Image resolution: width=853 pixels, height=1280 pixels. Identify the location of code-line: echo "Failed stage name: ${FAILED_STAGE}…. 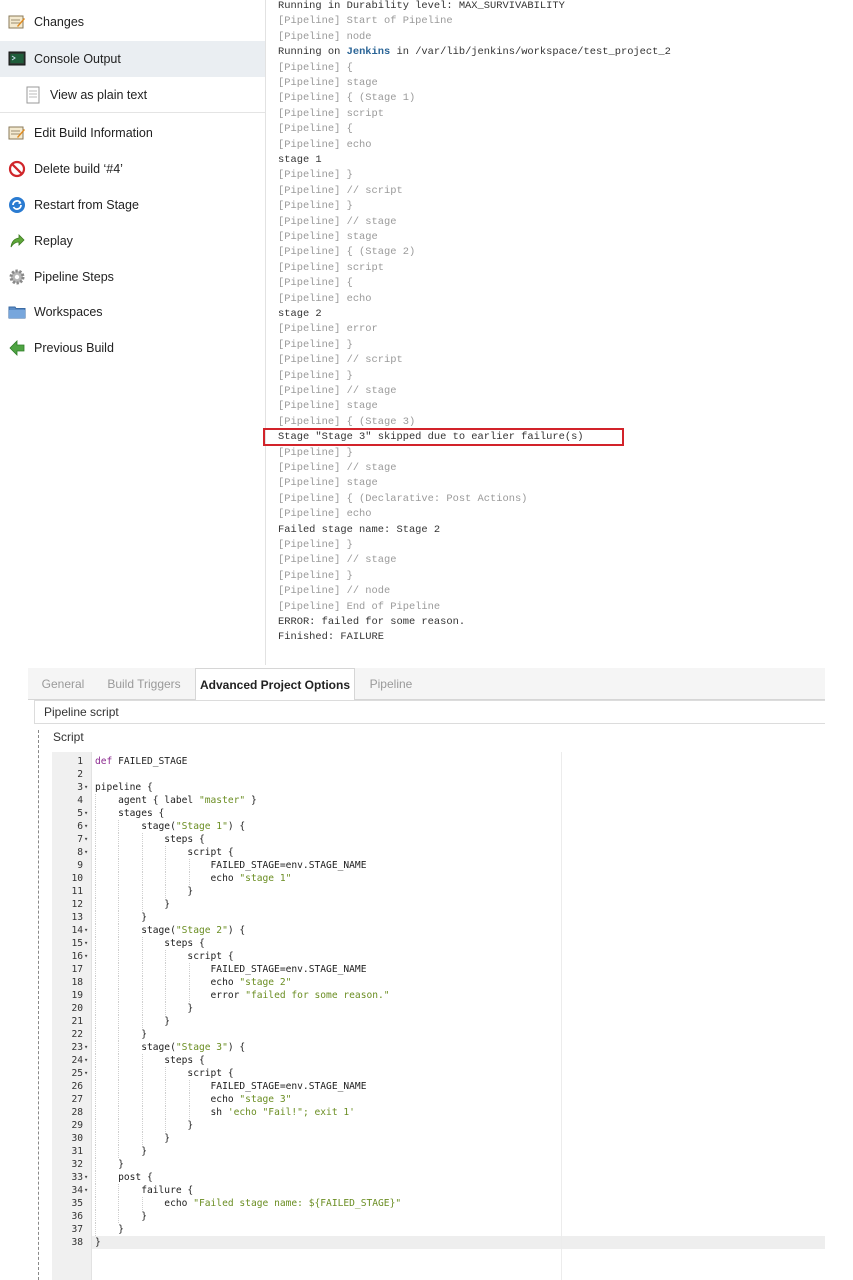
(248, 1203).